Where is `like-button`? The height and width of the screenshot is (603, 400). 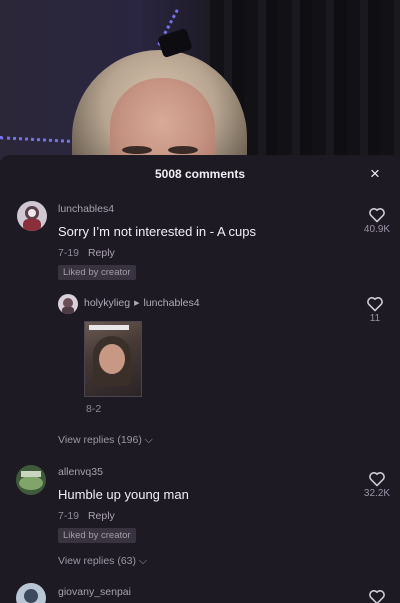
like-button is located at coordinates (377, 596).